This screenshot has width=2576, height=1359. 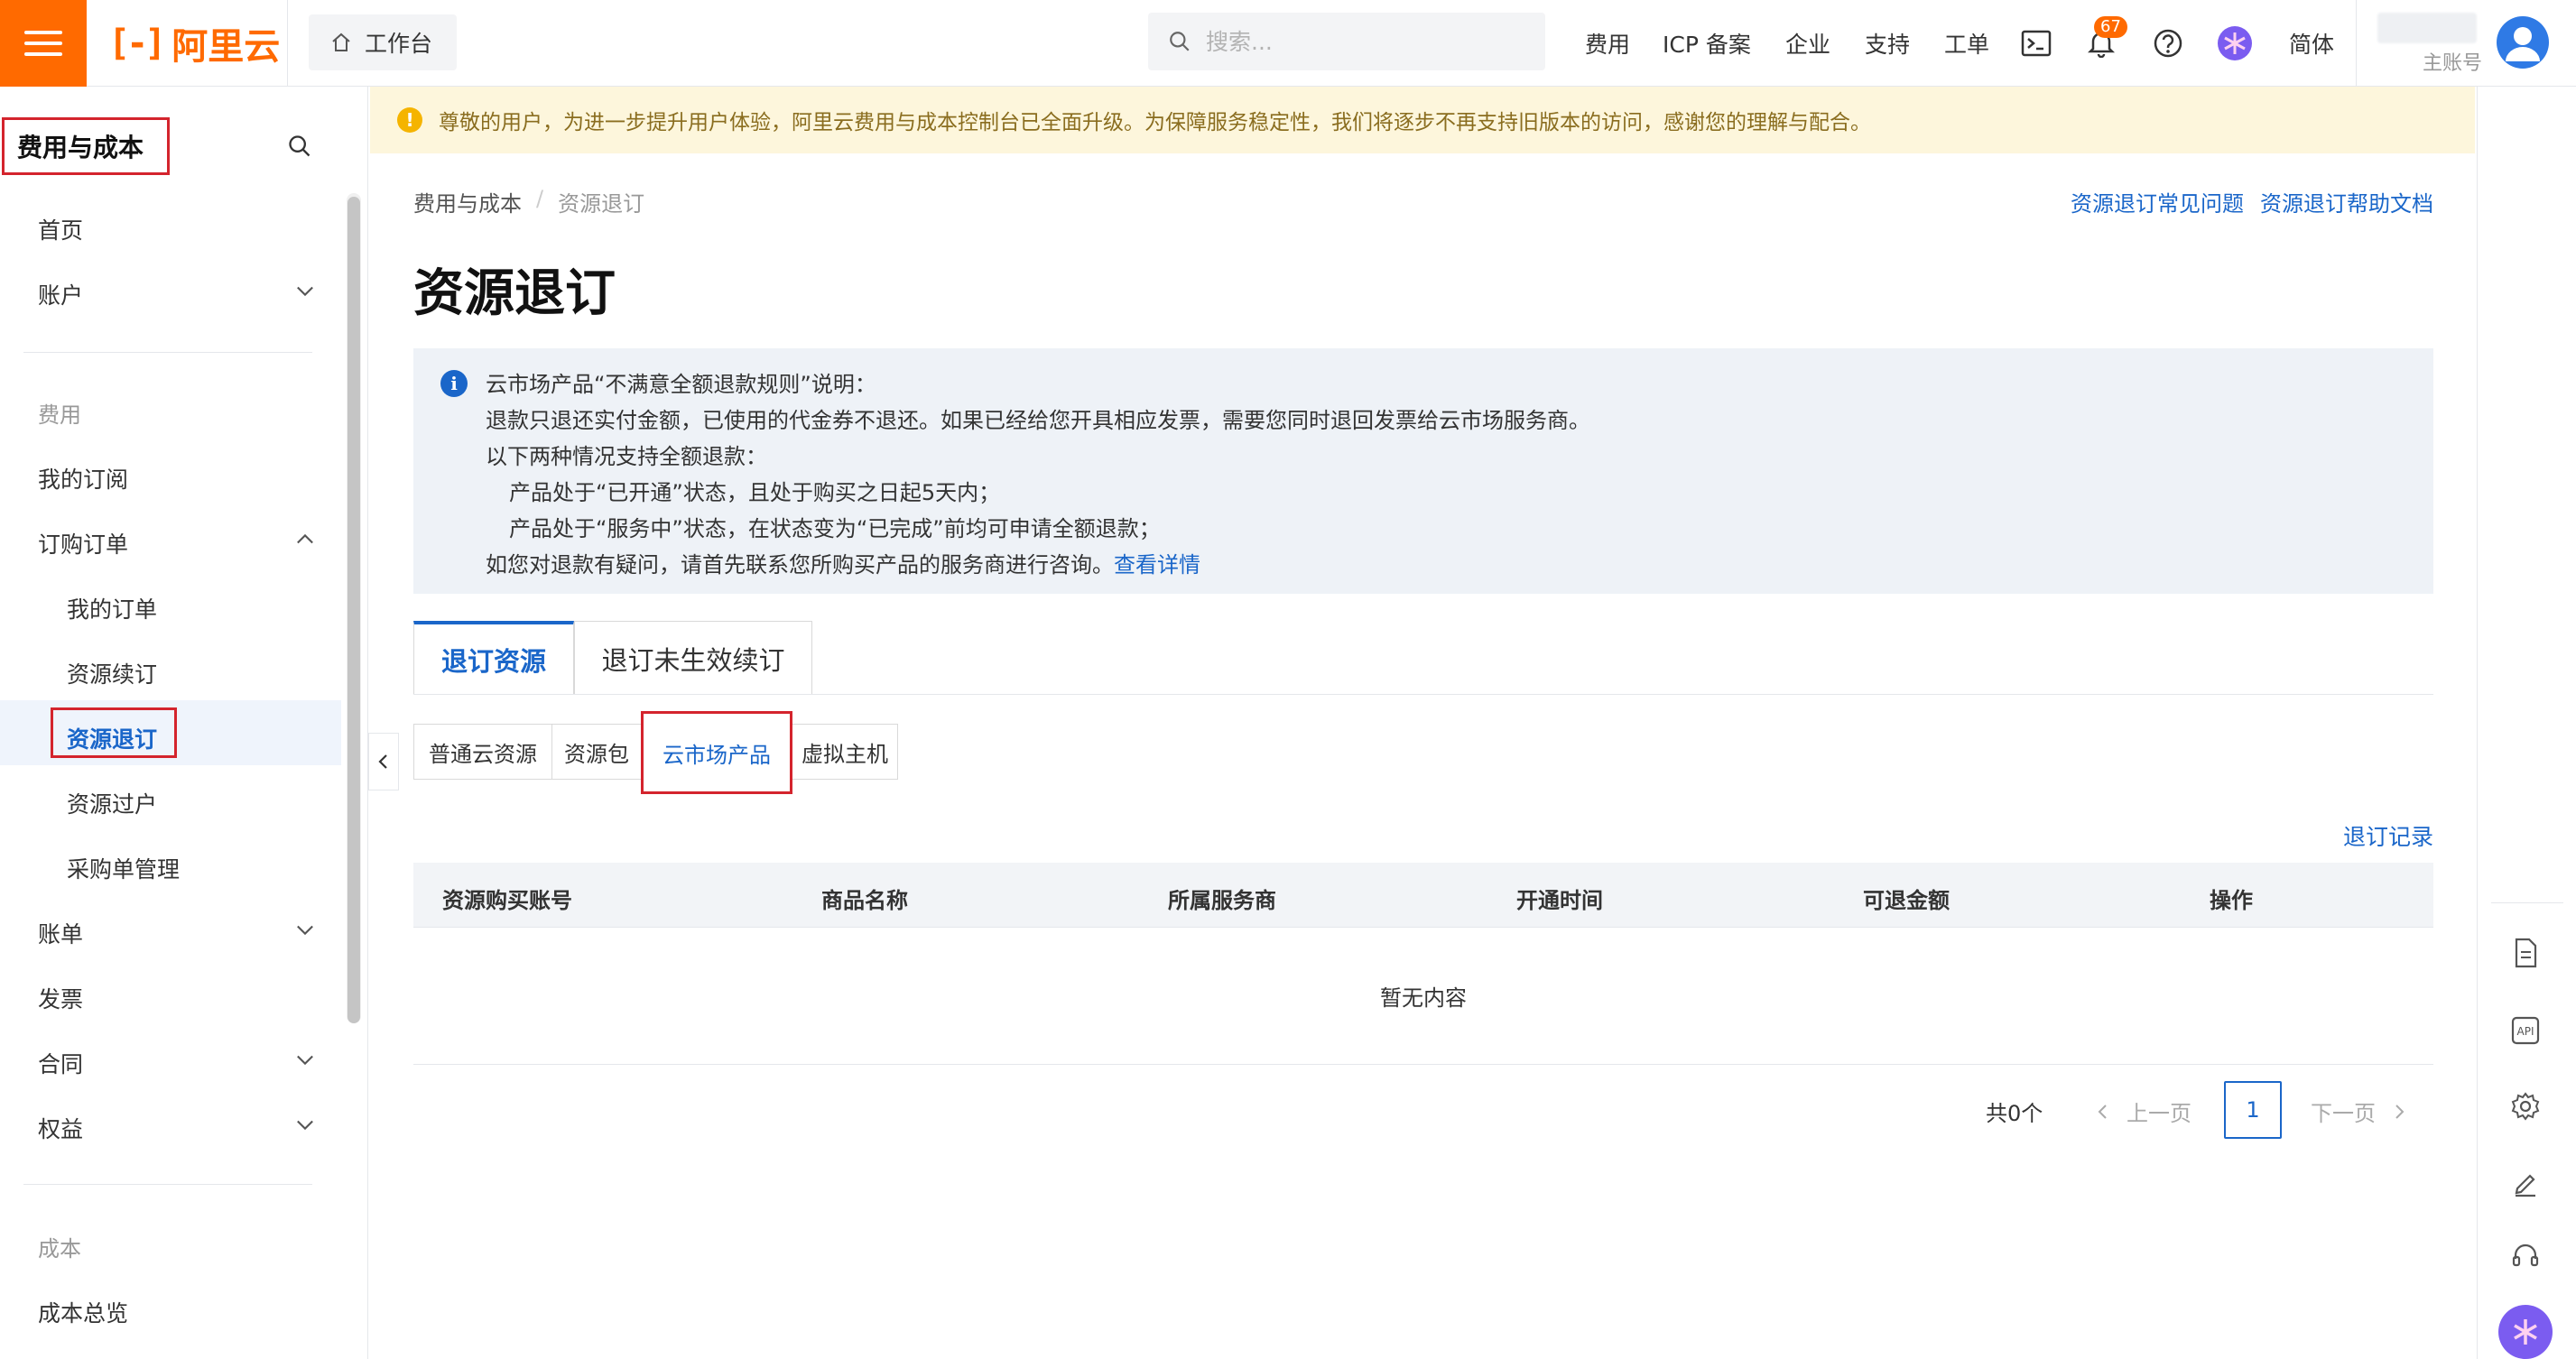 What do you see at coordinates (2102, 1111) in the screenshot?
I see `chevron-left-icon` at bounding box center [2102, 1111].